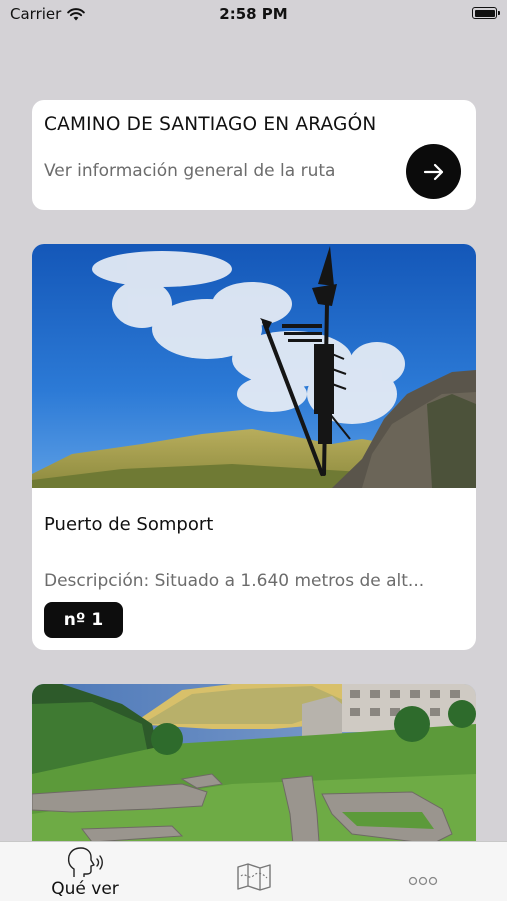 The height and width of the screenshot is (901, 507). Describe the element at coordinates (83, 620) in the screenshot. I see `poi-number-badge: nº 1` at that location.